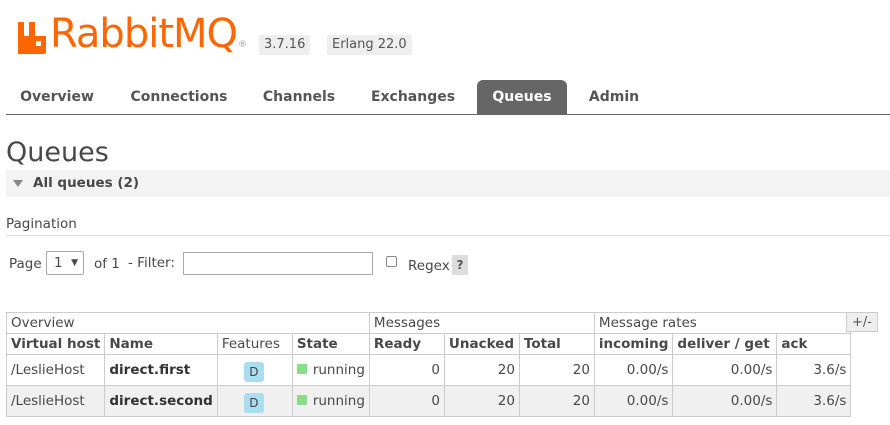  I want to click on page-count-label: of 1, so click(107, 264).